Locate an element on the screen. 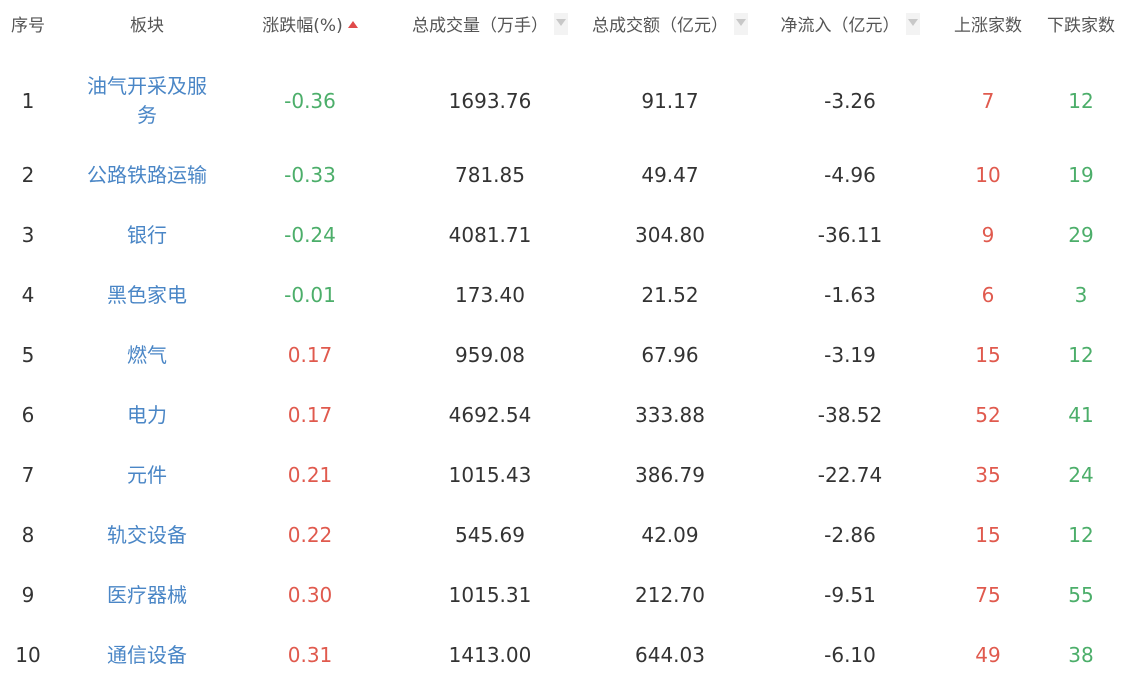 The height and width of the screenshot is (687, 1133). cell-net-inflow: -1.63 is located at coordinates (850, 295).